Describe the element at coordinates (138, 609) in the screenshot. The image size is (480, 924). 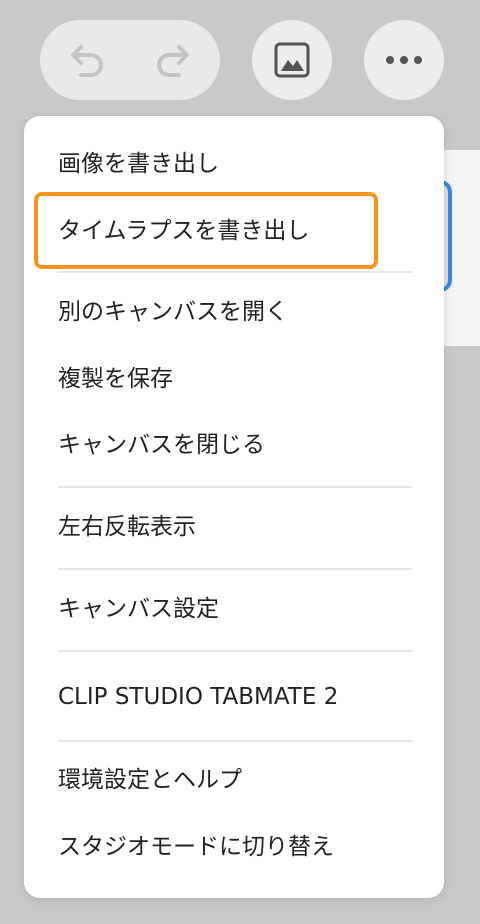
I see `menu-item-canvas-settings: キャンバス設定` at that location.